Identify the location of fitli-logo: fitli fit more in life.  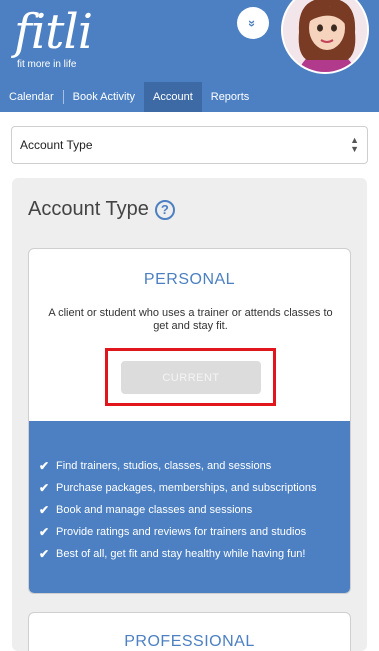
(59, 39).